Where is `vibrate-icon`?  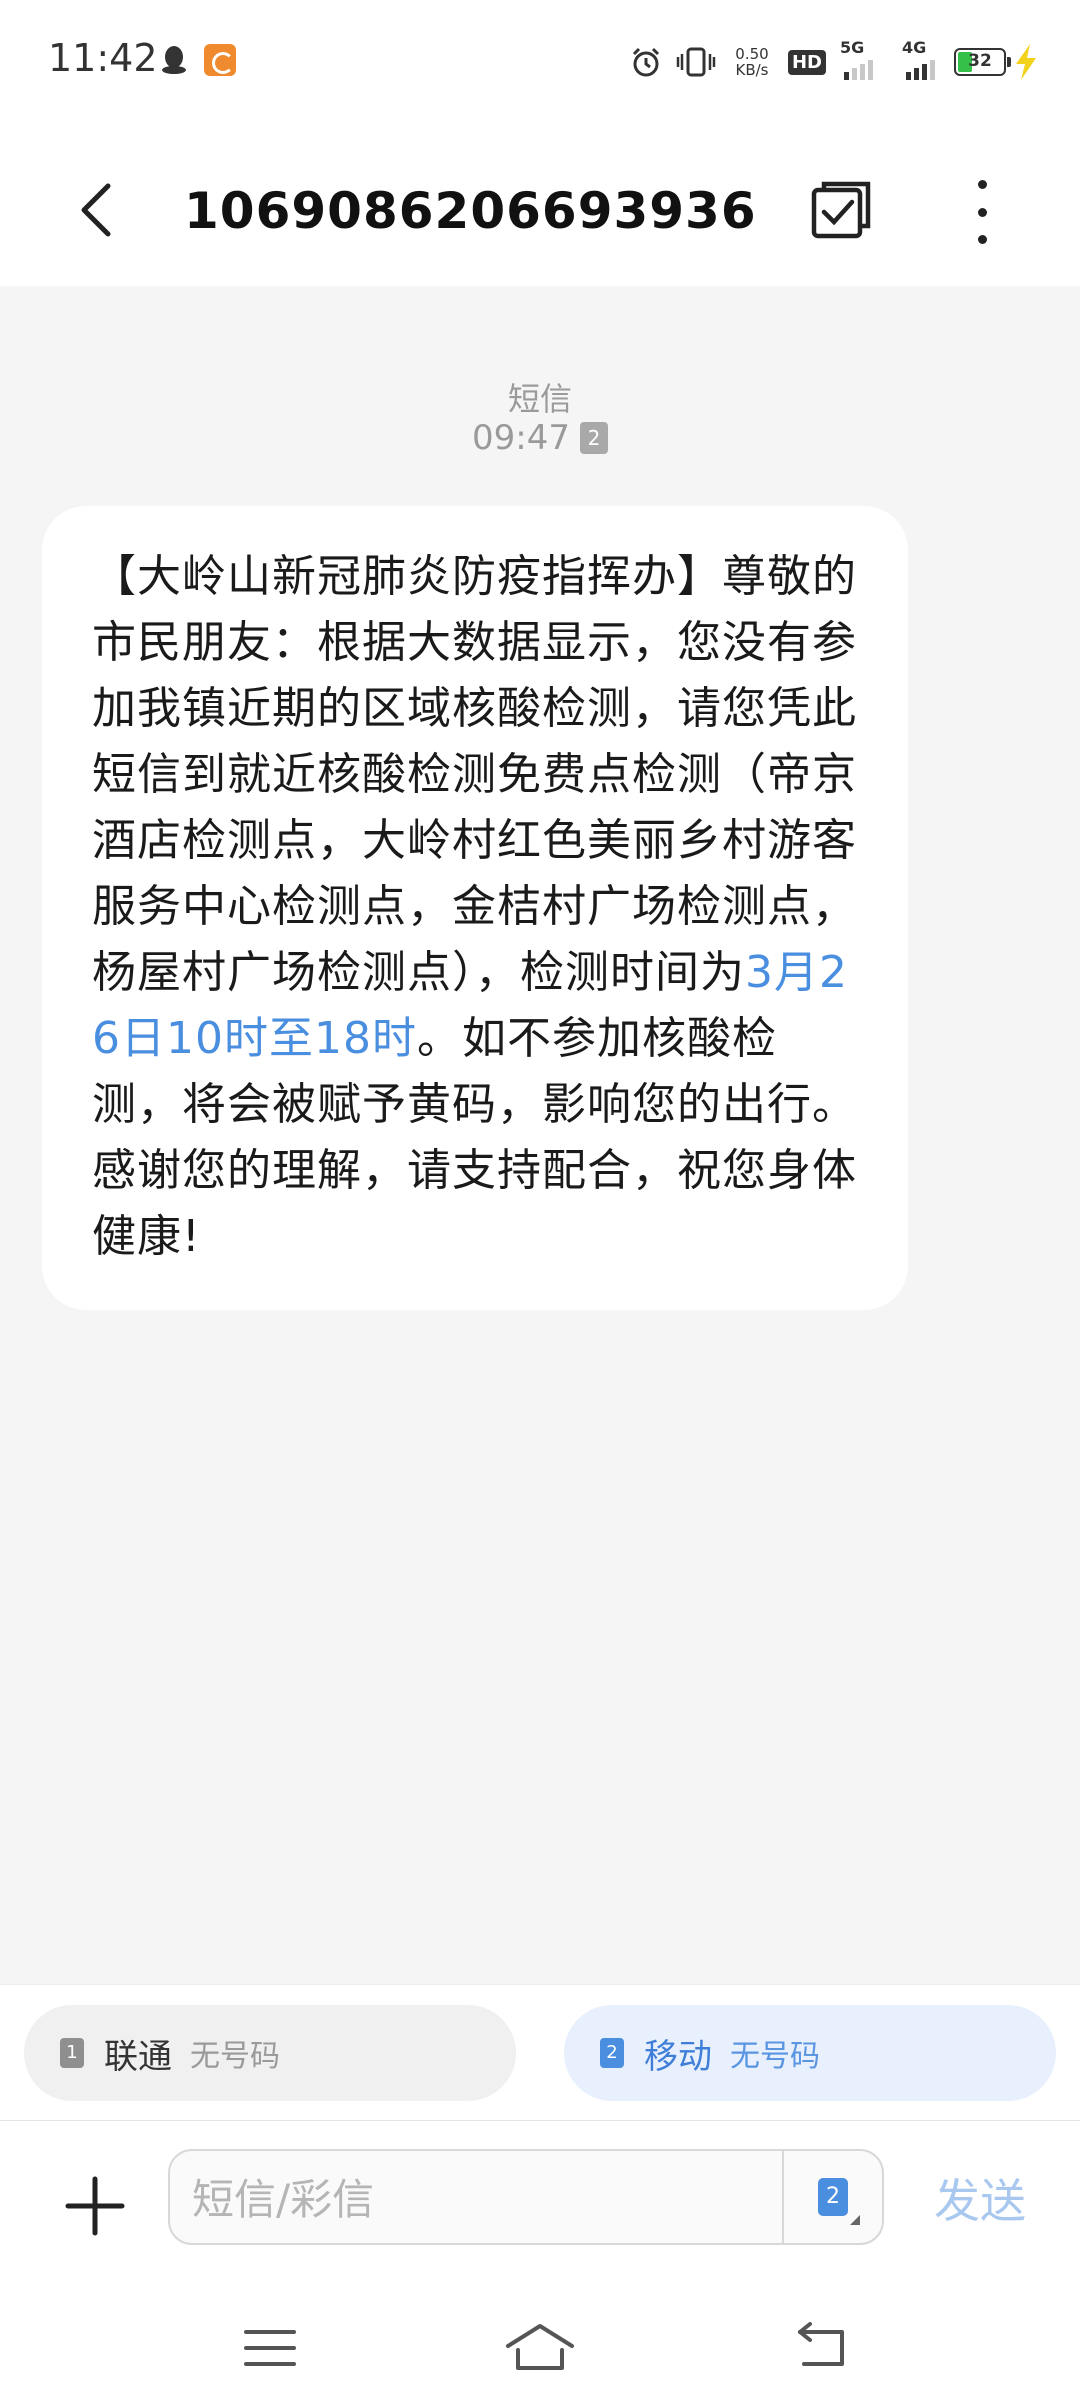
vibrate-icon is located at coordinates (696, 62).